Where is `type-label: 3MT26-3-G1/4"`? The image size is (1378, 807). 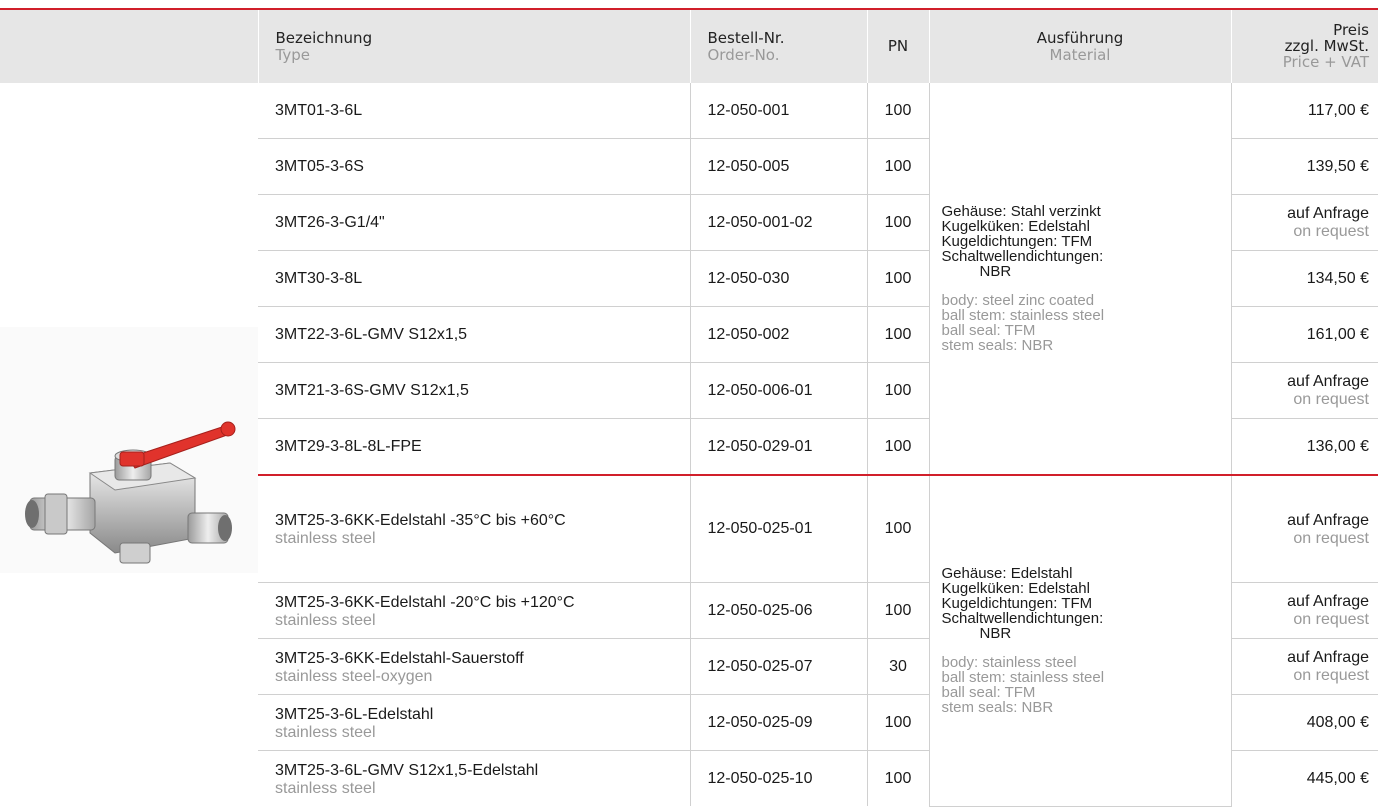 type-label: 3MT26-3-G1/4" is located at coordinates (330, 222).